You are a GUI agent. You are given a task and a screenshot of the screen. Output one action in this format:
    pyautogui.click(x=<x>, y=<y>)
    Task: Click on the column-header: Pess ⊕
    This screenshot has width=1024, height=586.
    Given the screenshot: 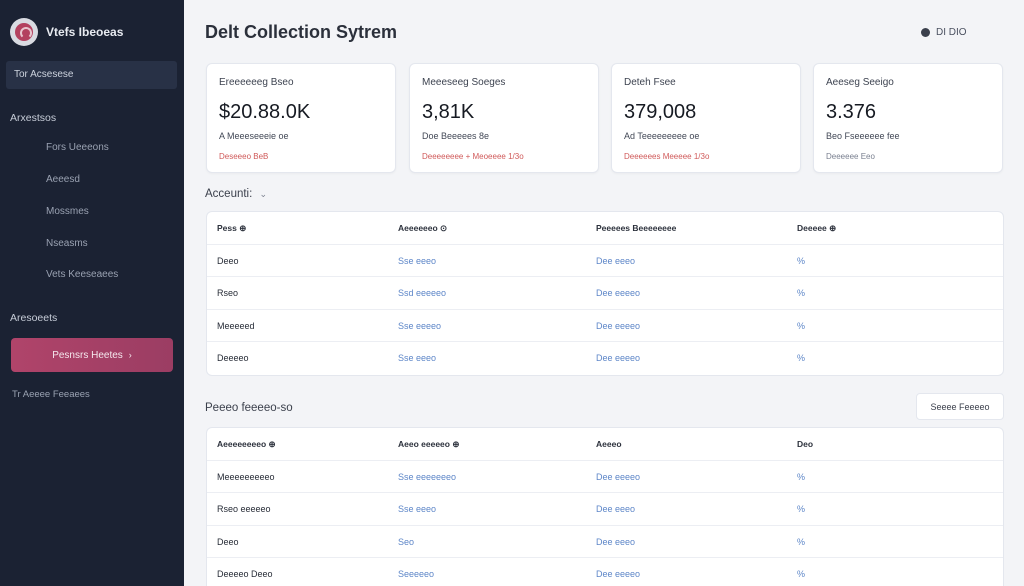 What is the action you would take?
    pyautogui.click(x=231, y=228)
    